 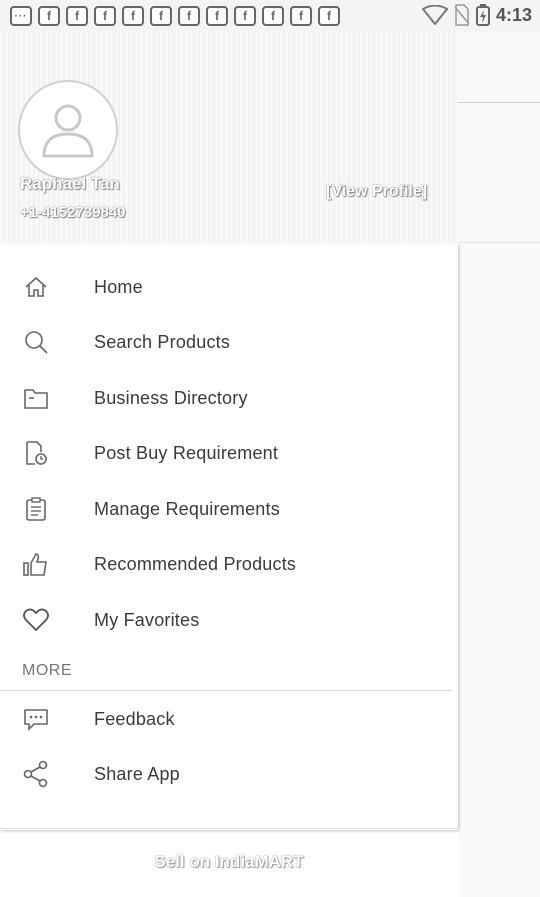 I want to click on menu-item-label: Feedback, so click(x=134, y=718).